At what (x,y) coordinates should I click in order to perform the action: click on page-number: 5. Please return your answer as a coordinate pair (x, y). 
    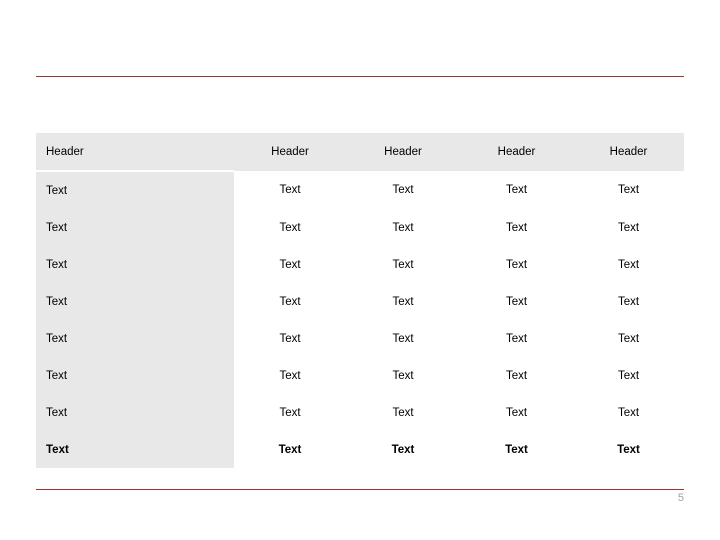
    Looking at the image, I should click on (680, 498).